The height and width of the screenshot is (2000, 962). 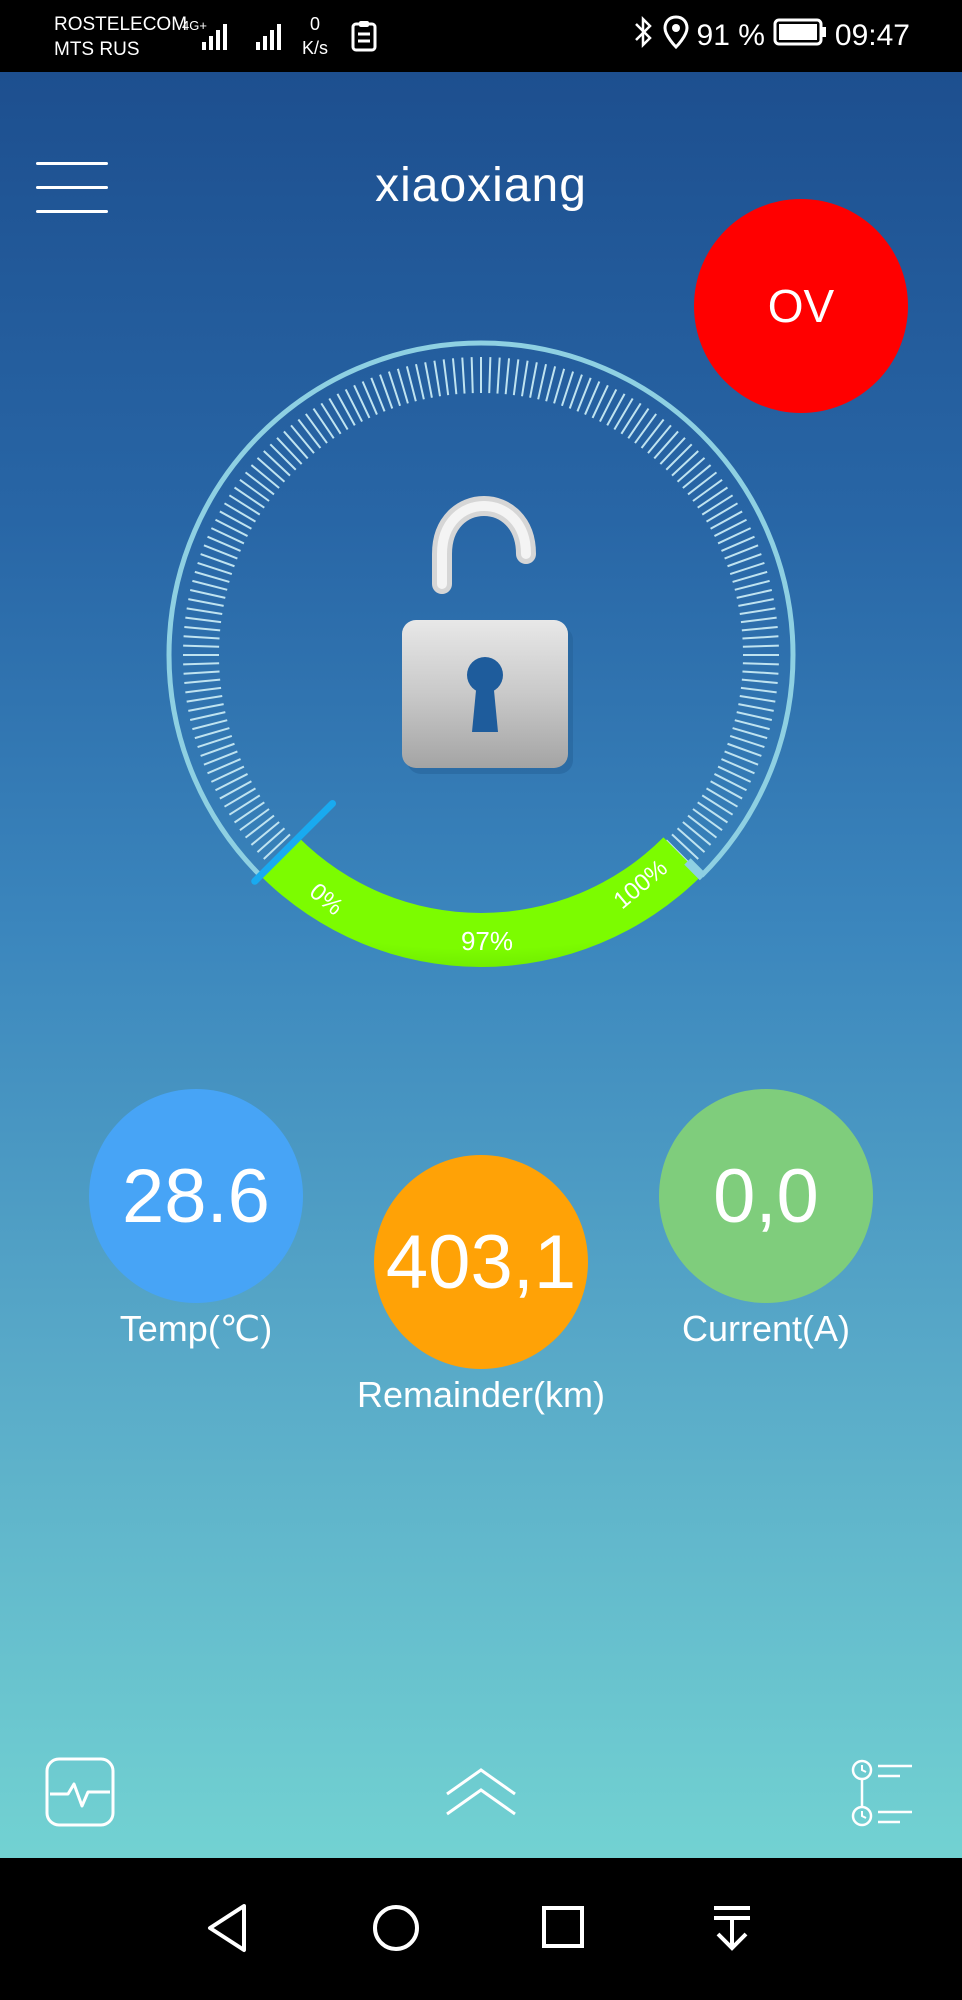 What do you see at coordinates (227, 1930) in the screenshot?
I see `back-button` at bounding box center [227, 1930].